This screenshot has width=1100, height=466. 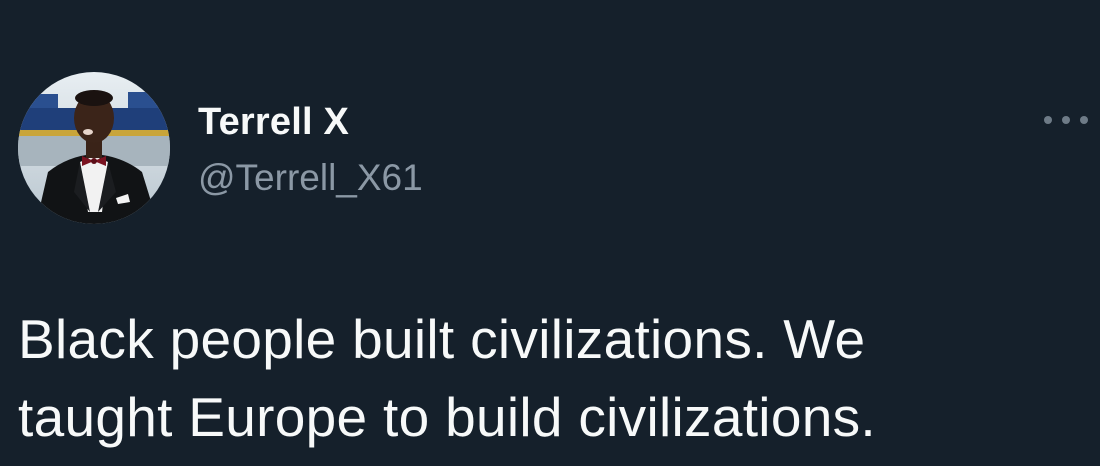 I want to click on author-block: Terrell X @Terrell_X61, so click(x=310, y=150).